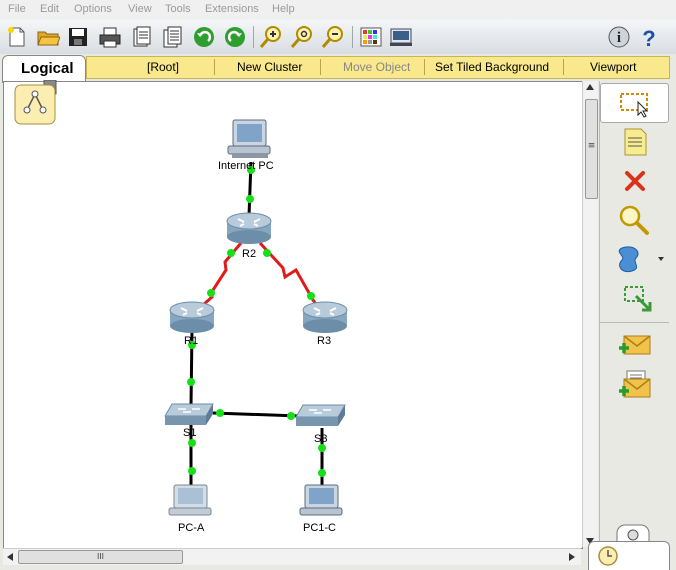 The height and width of the screenshot is (570, 676). Describe the element at coordinates (17, 9) in the screenshot. I see `menu-file: File` at that location.